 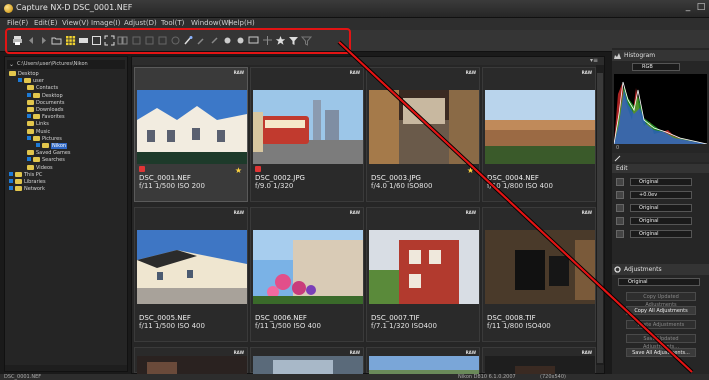 I want to click on folder-tree-label: Contacts, so click(x=47, y=88).